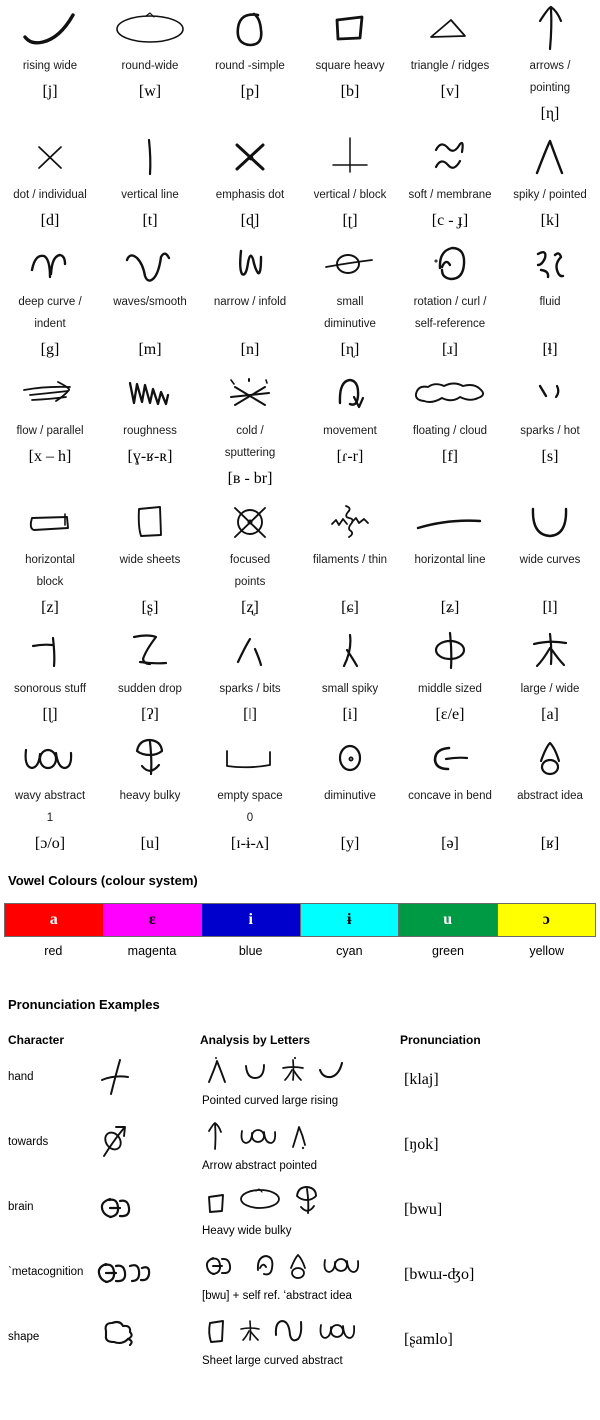 This screenshot has width=600, height=1420. What do you see at coordinates (421, 1144) in the screenshot?
I see `pronunciation-ipa: [ŋok]` at bounding box center [421, 1144].